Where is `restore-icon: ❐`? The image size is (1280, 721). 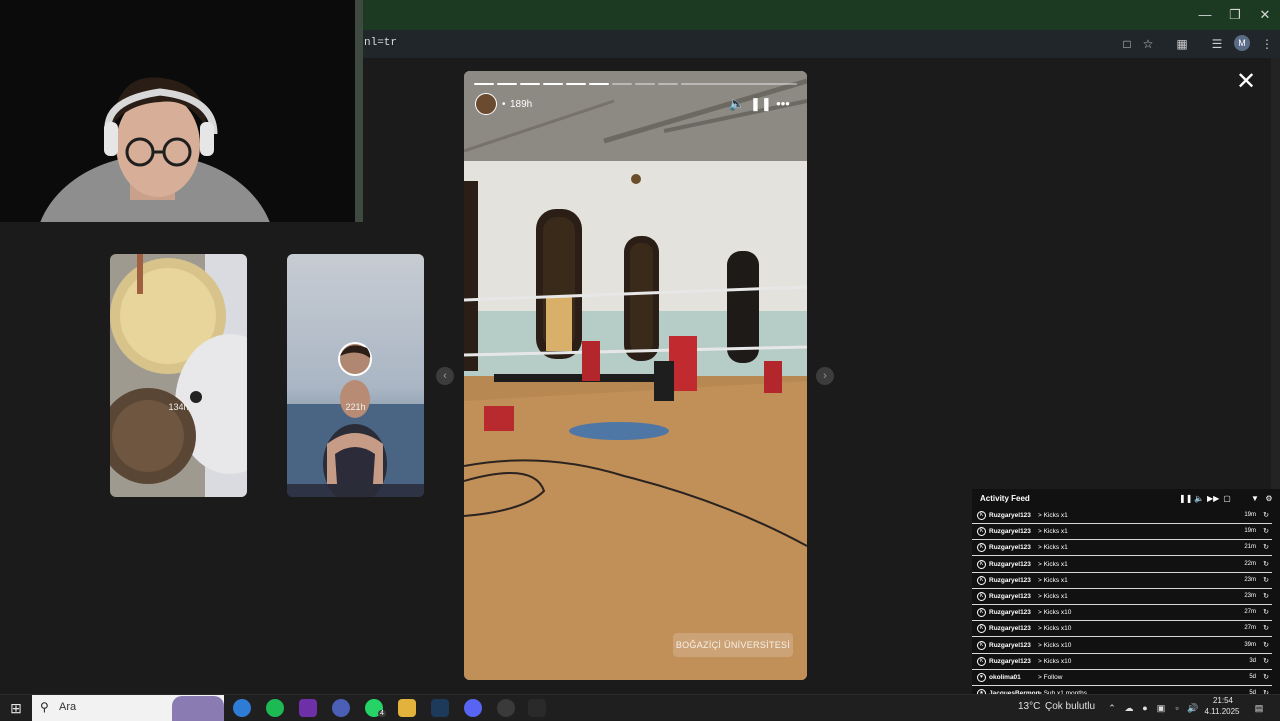
restore-icon: ❐ is located at coordinates (1235, 15).